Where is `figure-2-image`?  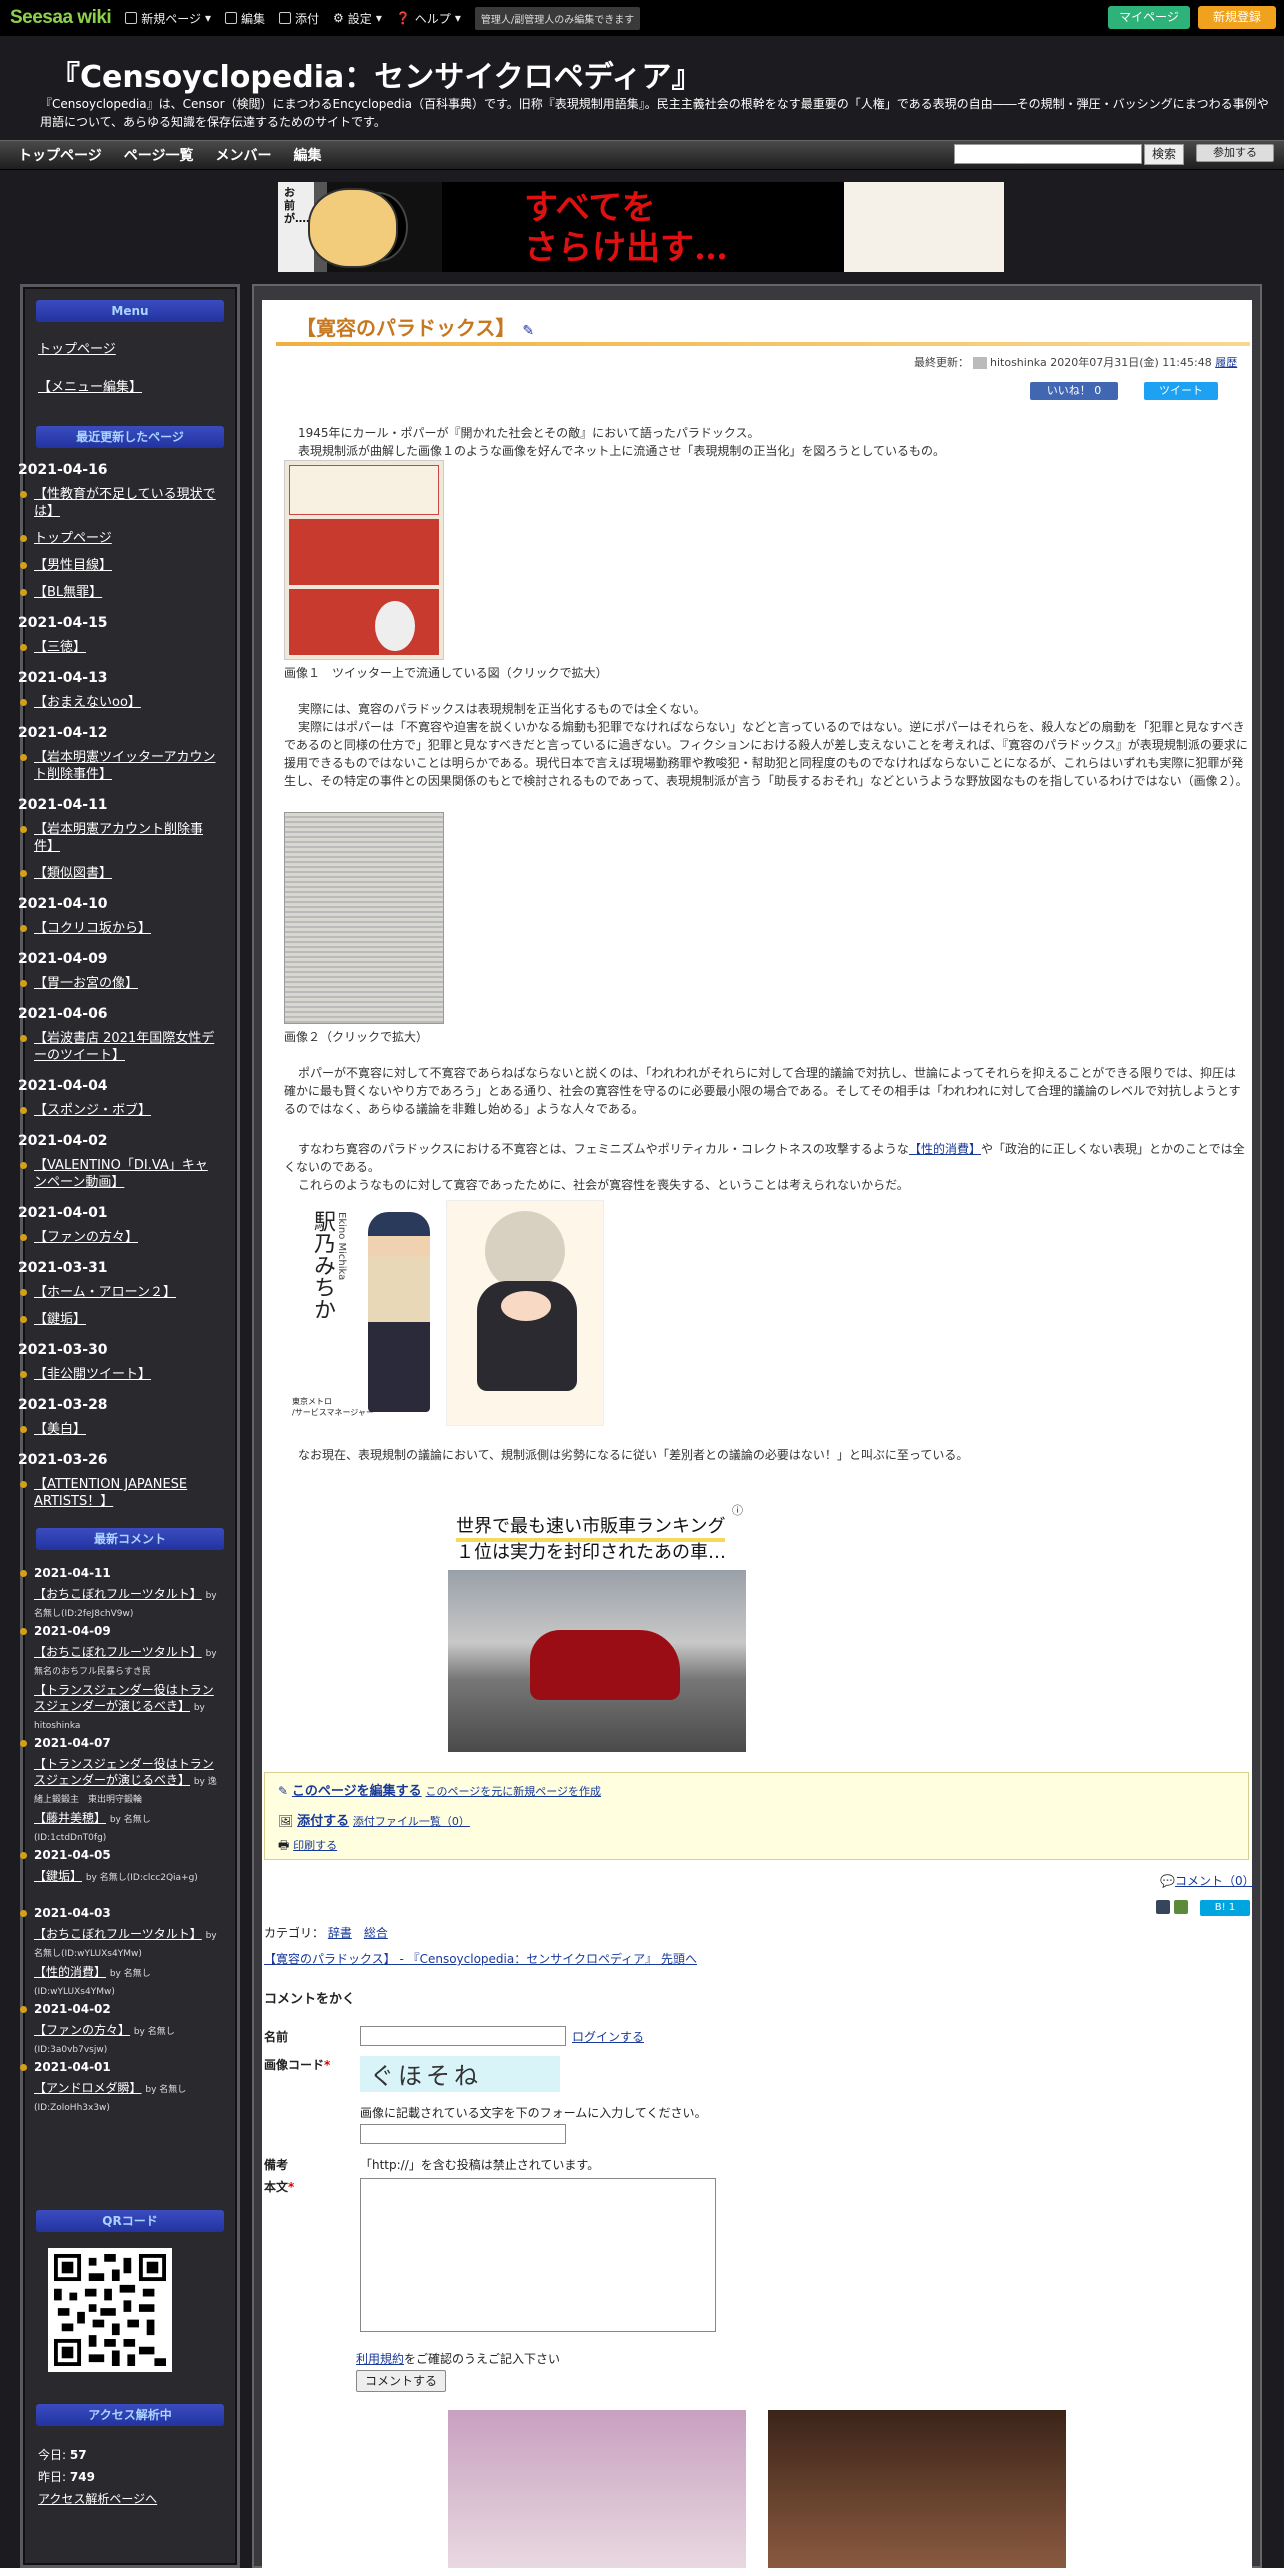
figure-2-image is located at coordinates (364, 918).